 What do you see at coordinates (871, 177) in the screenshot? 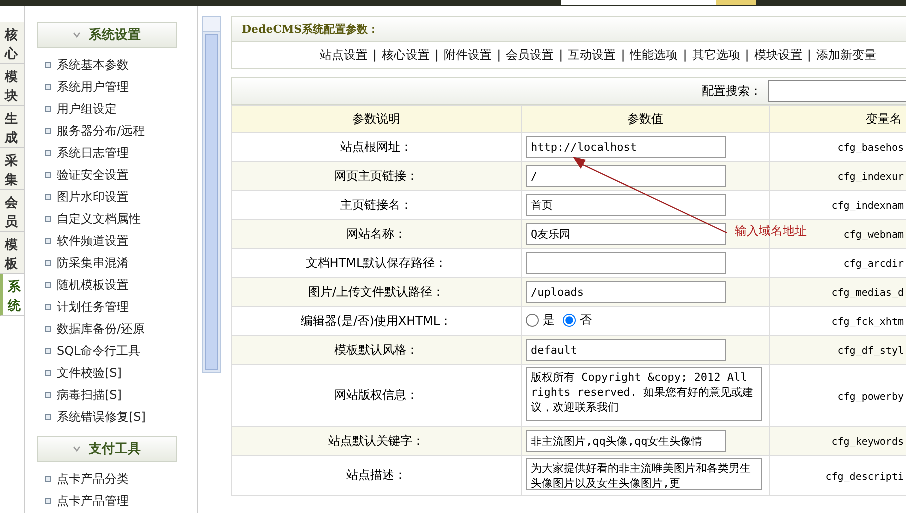
I see `variable-name: cfg_indexur` at bounding box center [871, 177].